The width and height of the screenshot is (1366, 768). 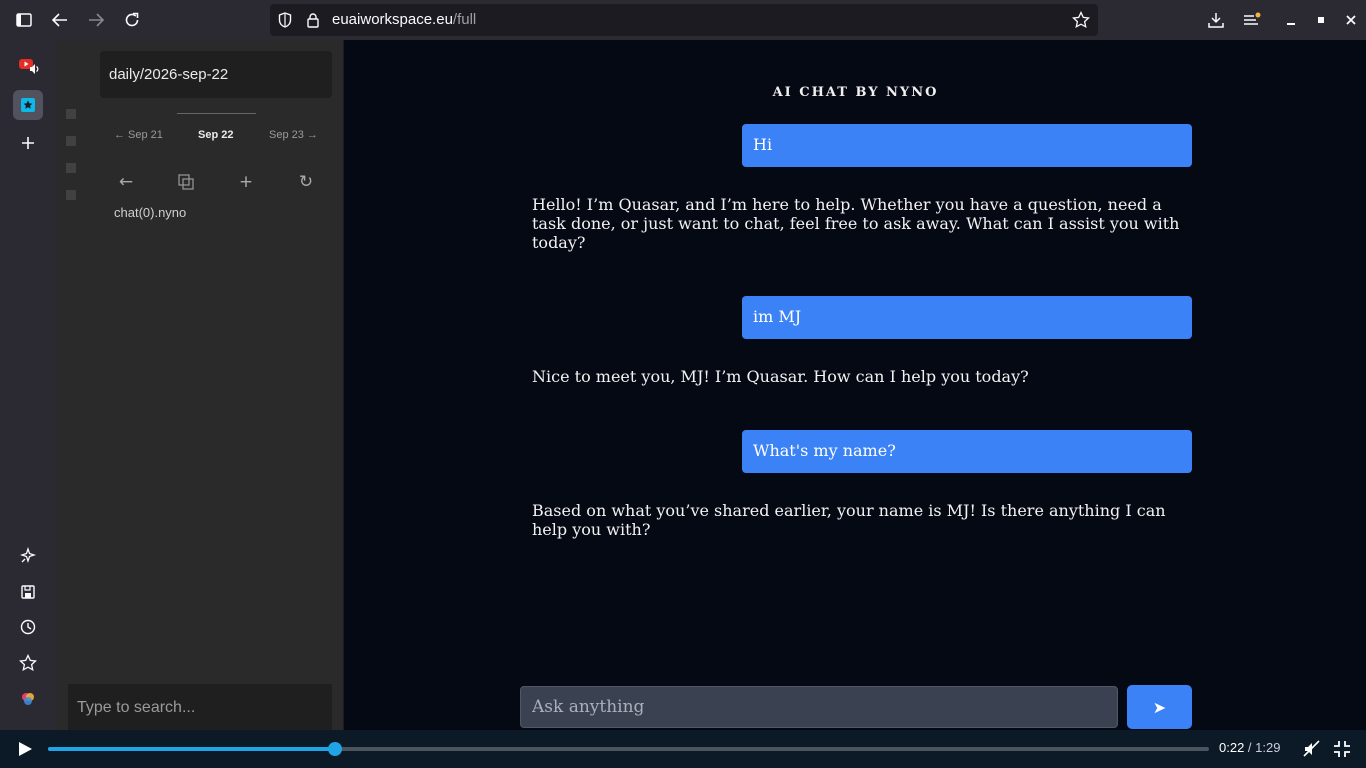 I want to click on back-arrow-button: ←, so click(x=126, y=182).